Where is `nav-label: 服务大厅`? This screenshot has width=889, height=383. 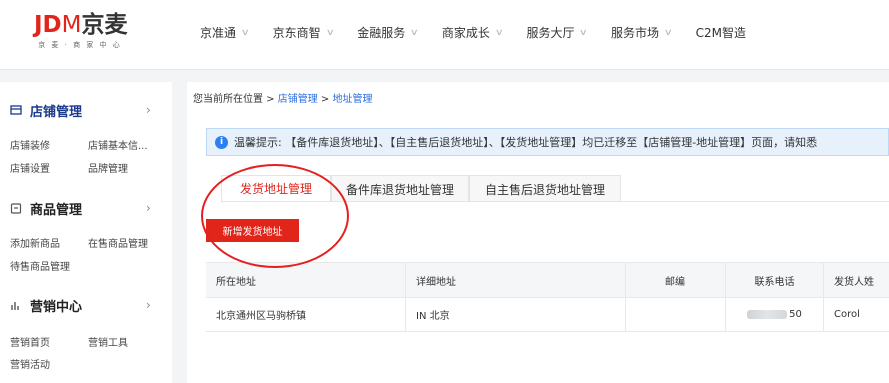 nav-label: 服务大厅 is located at coordinates (550, 33).